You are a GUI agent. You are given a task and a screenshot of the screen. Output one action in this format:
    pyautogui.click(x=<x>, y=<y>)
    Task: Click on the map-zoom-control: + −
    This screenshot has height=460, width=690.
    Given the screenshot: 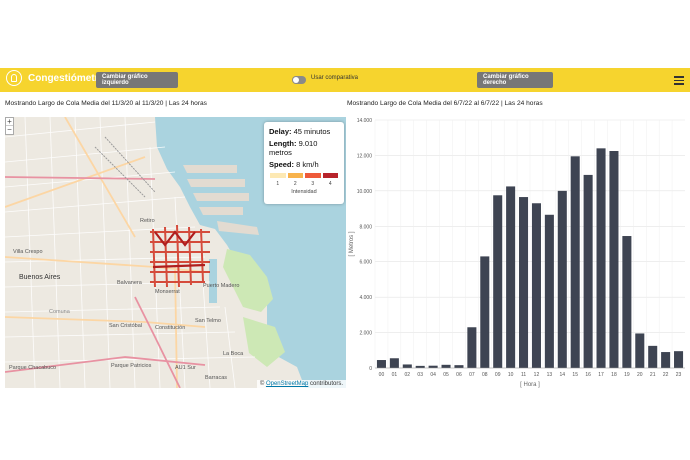 What is the action you would take?
    pyautogui.click(x=9, y=126)
    